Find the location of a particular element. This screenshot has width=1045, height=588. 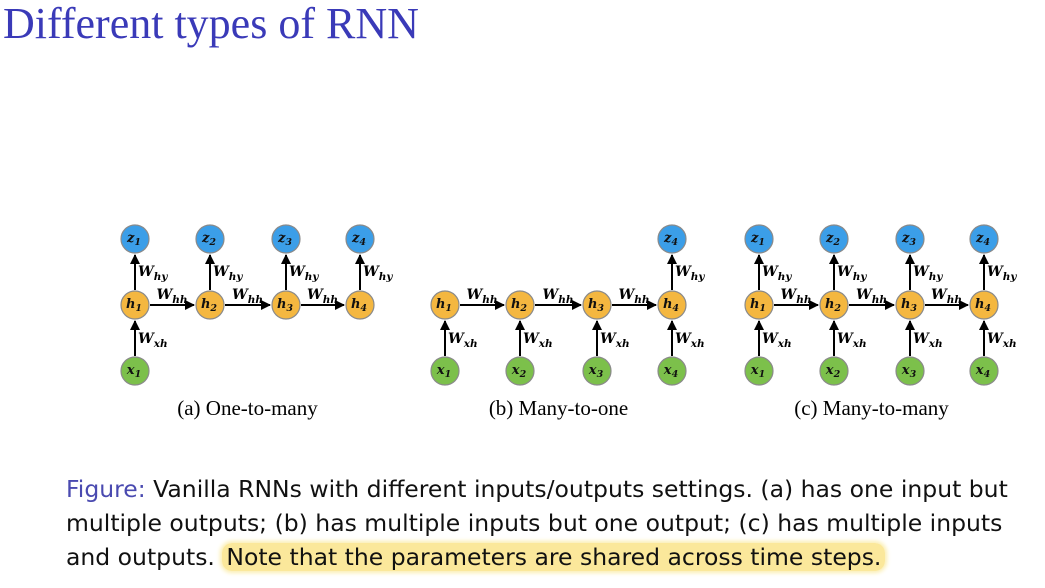

panel-a-whh-label-1: Whh is located at coordinates (172, 296).